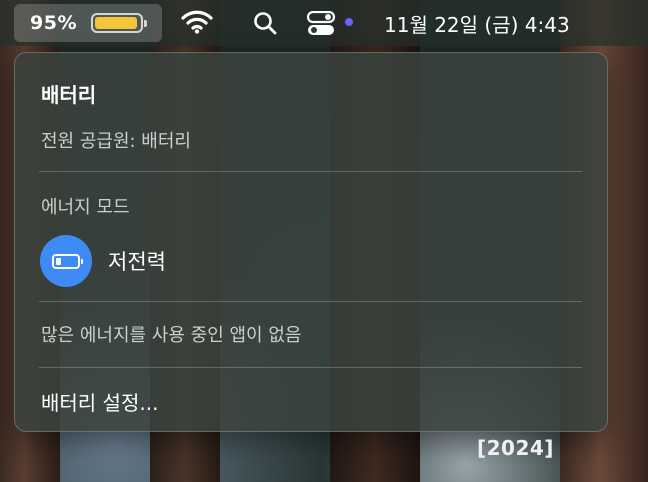 This screenshot has width=648, height=482. What do you see at coordinates (265, 25) in the screenshot?
I see `search-icon` at bounding box center [265, 25].